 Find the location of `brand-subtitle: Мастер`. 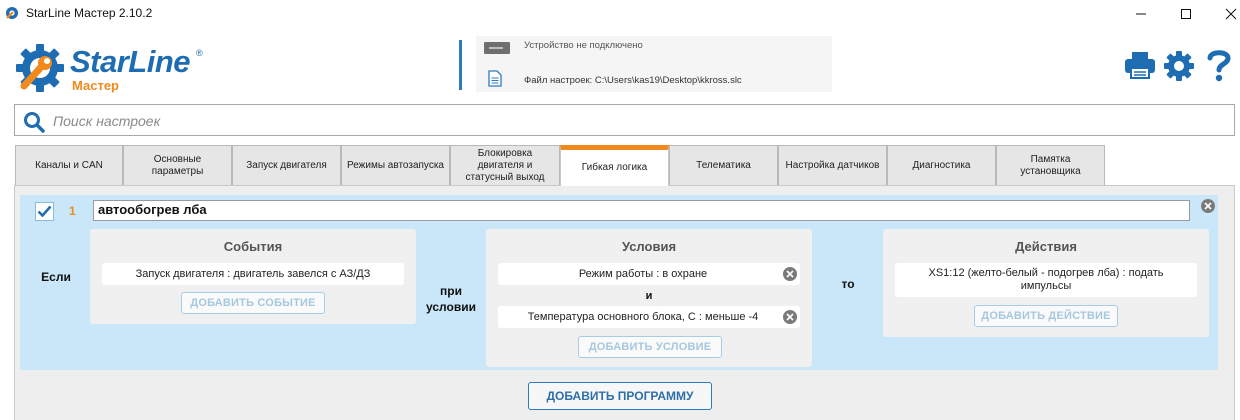

brand-subtitle: Мастер is located at coordinates (95, 85).